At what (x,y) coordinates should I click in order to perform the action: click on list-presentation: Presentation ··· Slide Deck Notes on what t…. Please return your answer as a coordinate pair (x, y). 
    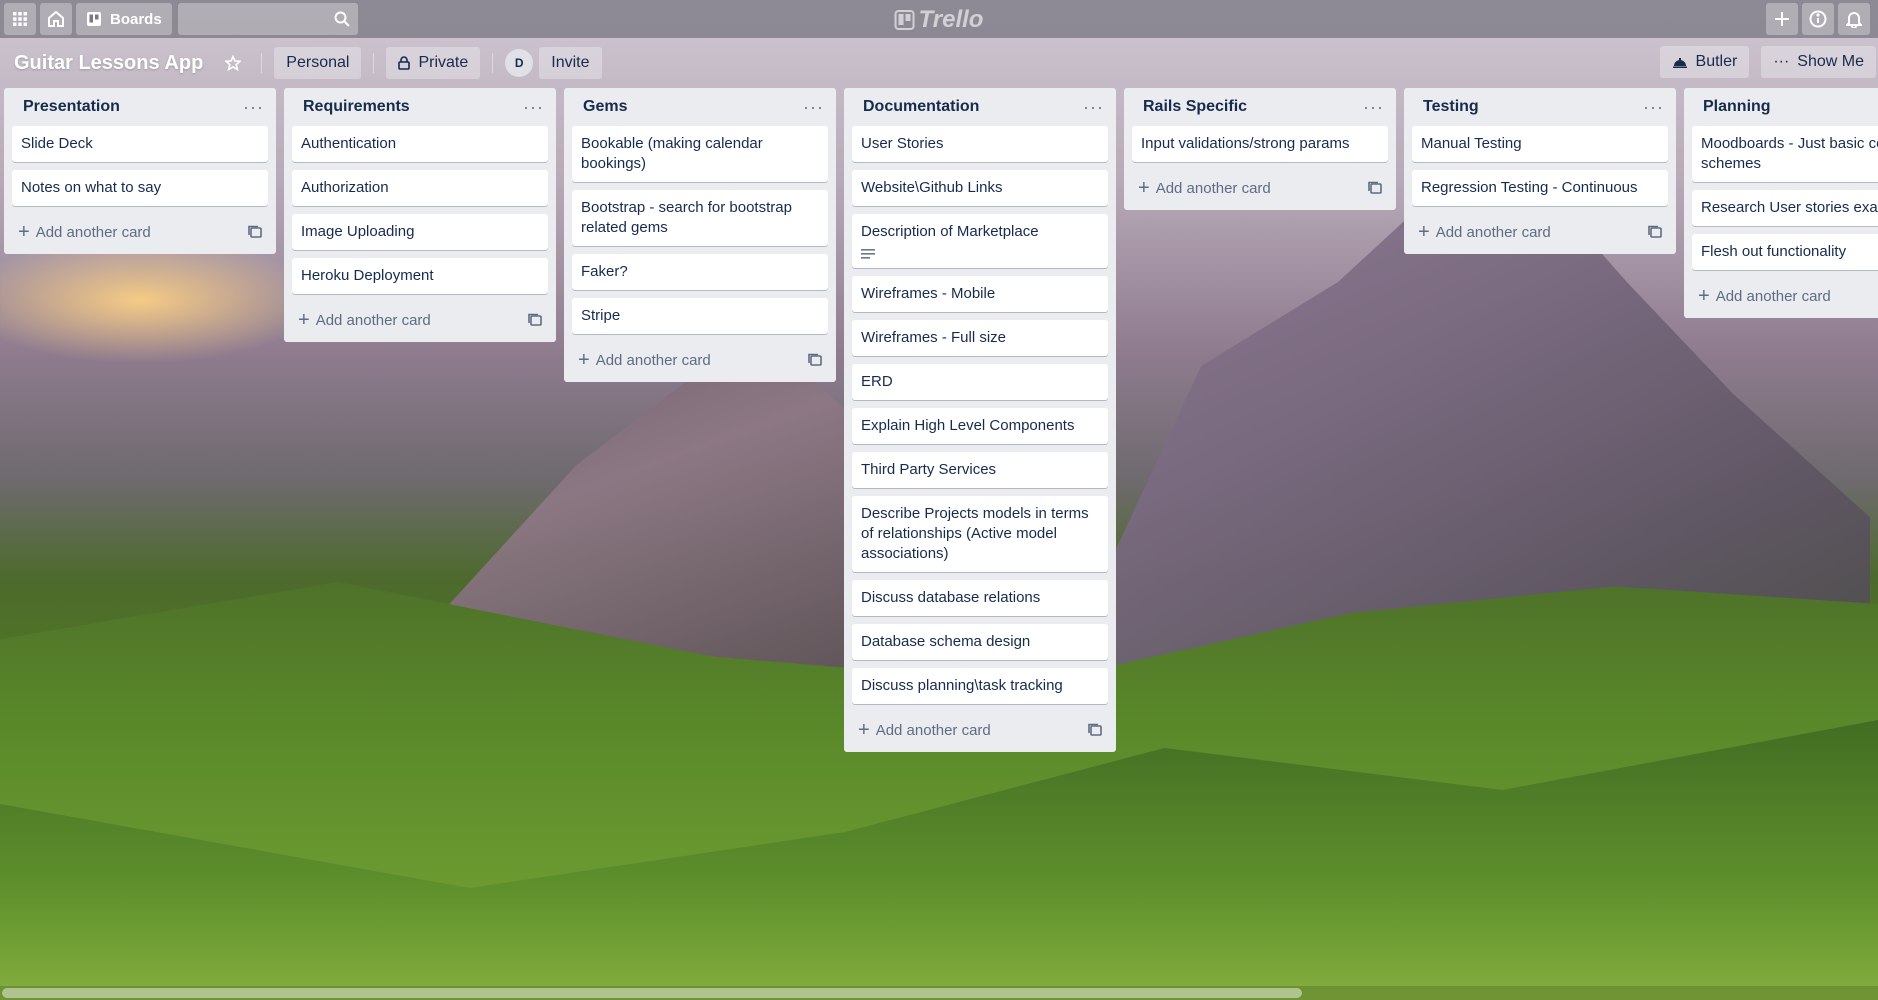
    Looking at the image, I should click on (140, 171).